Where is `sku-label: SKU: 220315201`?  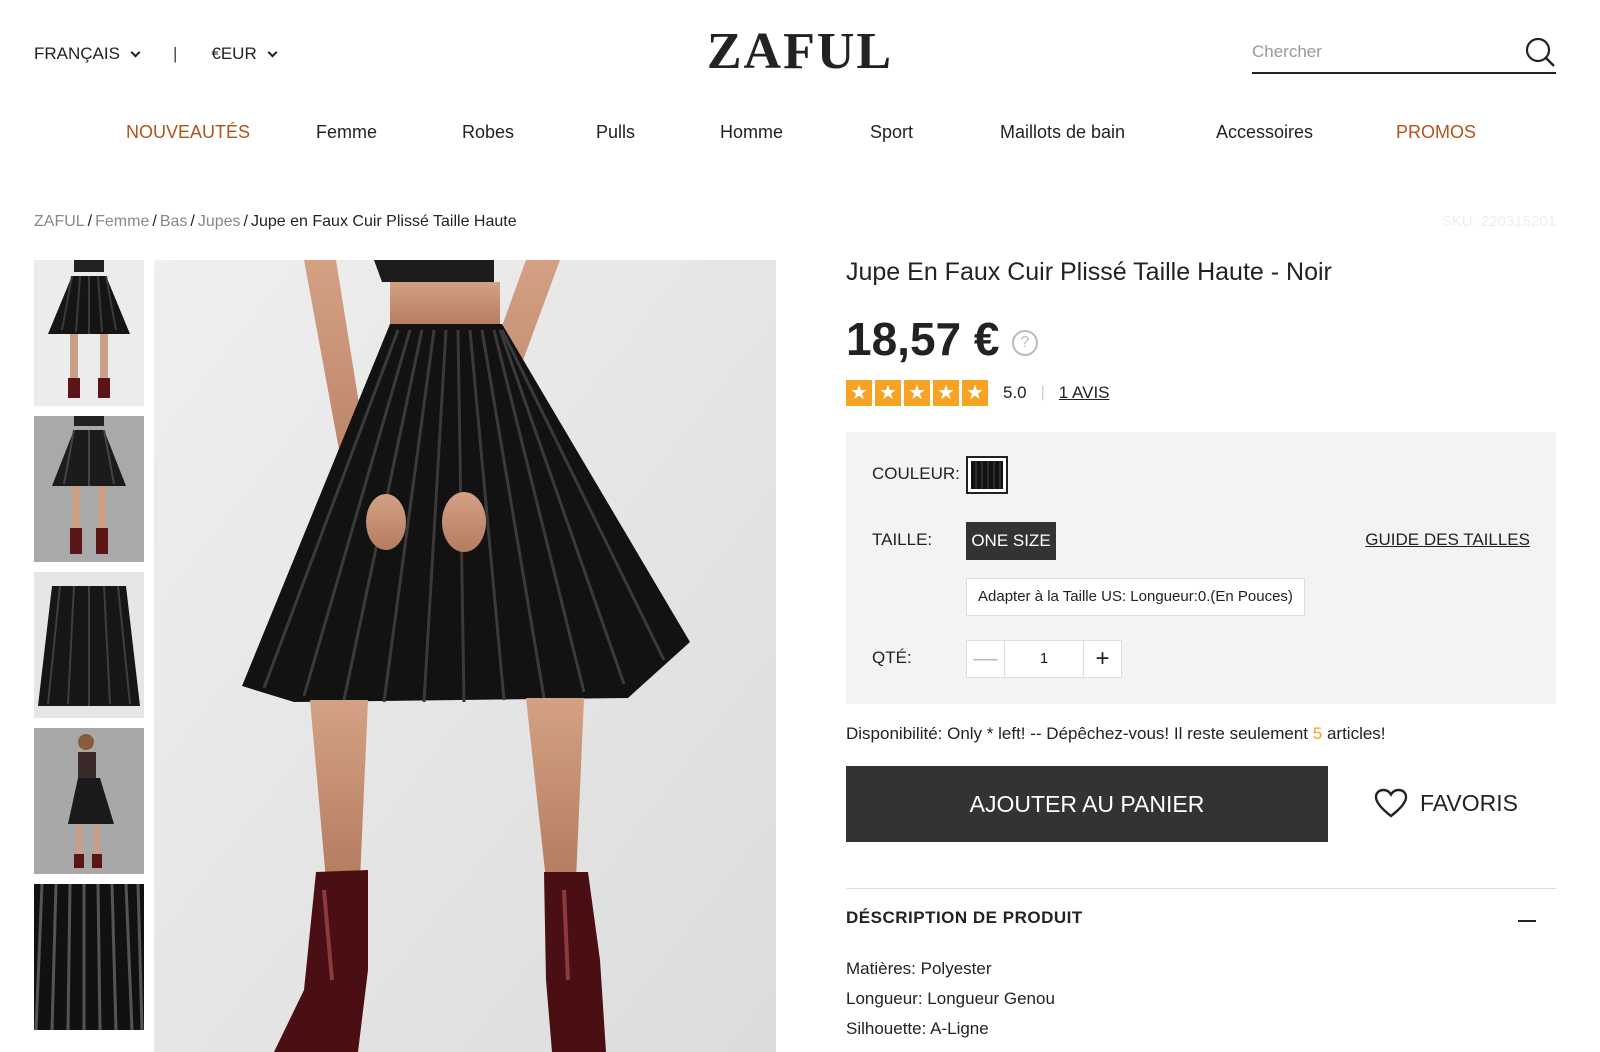
sku-label: SKU: 220315201 is located at coordinates (1498, 221).